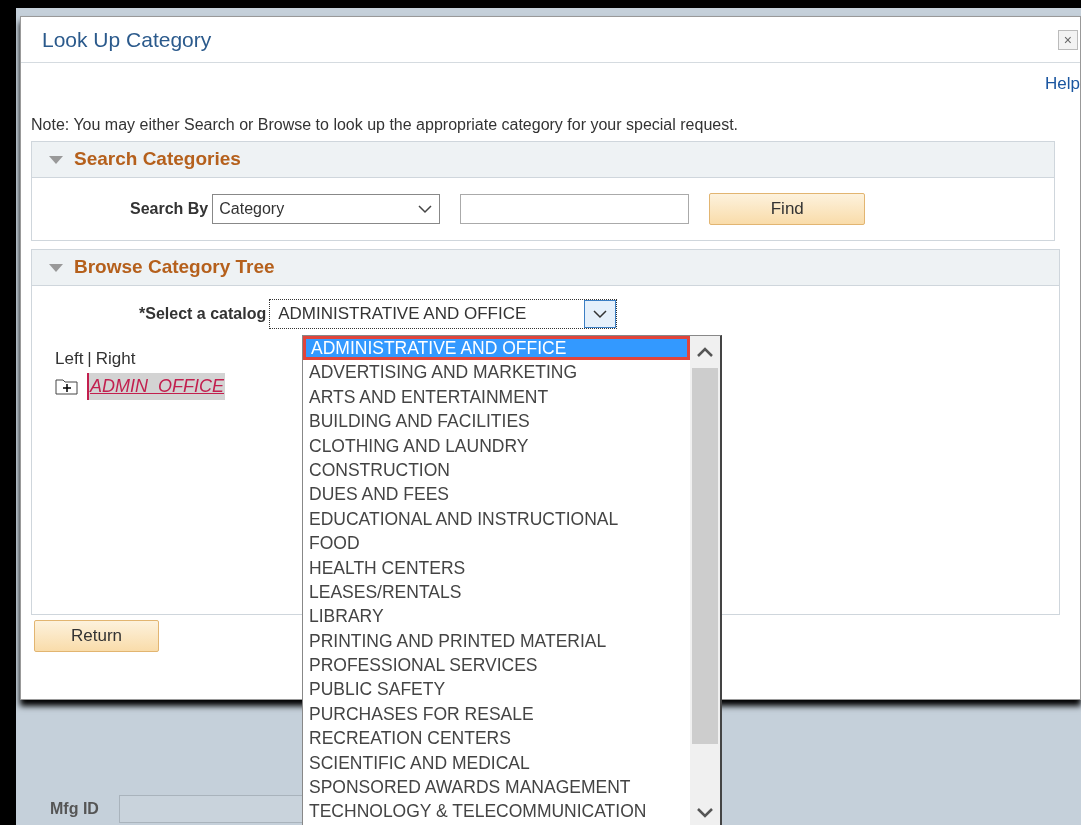 This screenshot has width=1081, height=825. I want to click on left-link: Left, so click(69, 359).